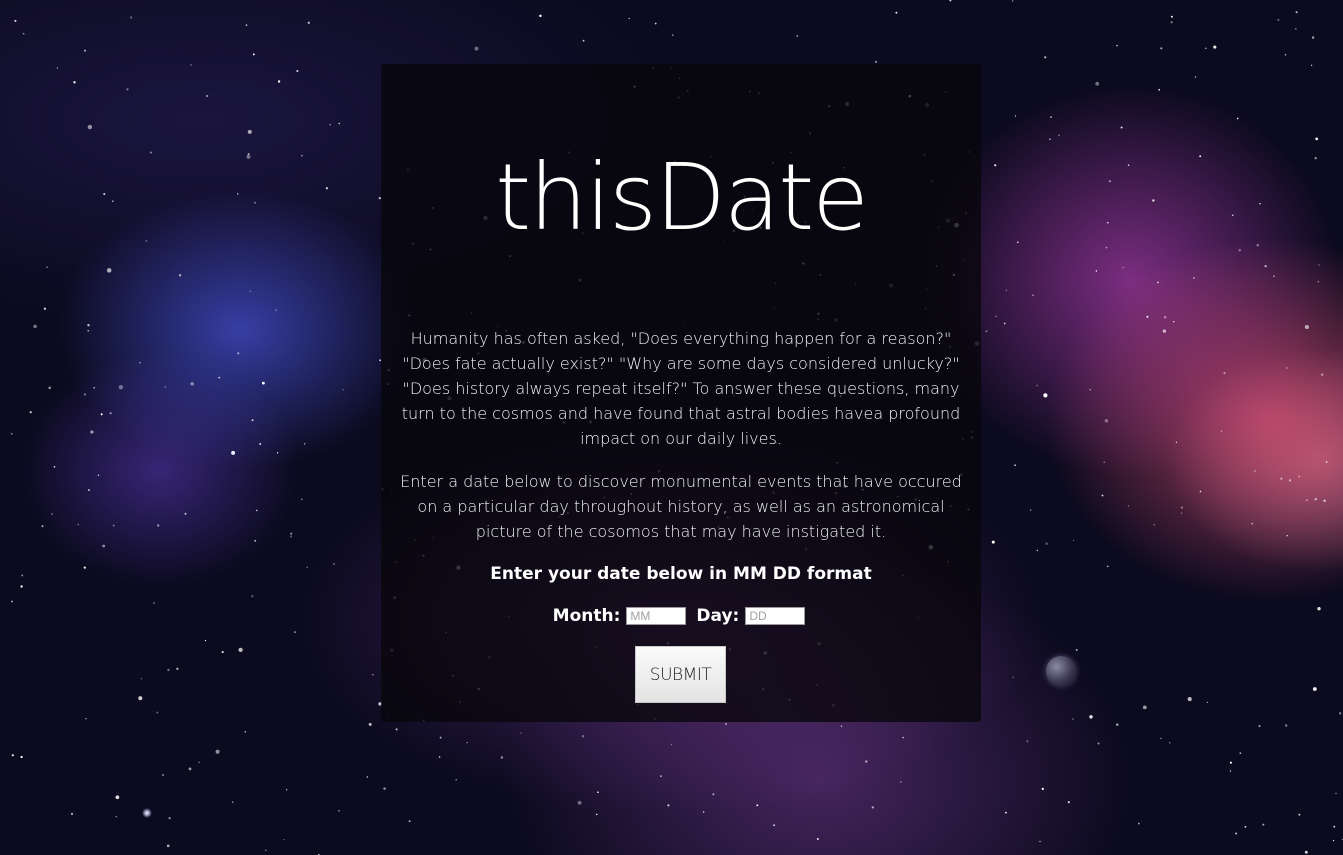  Describe the element at coordinates (680, 674) in the screenshot. I see `submit-button: SUBMIT` at that location.